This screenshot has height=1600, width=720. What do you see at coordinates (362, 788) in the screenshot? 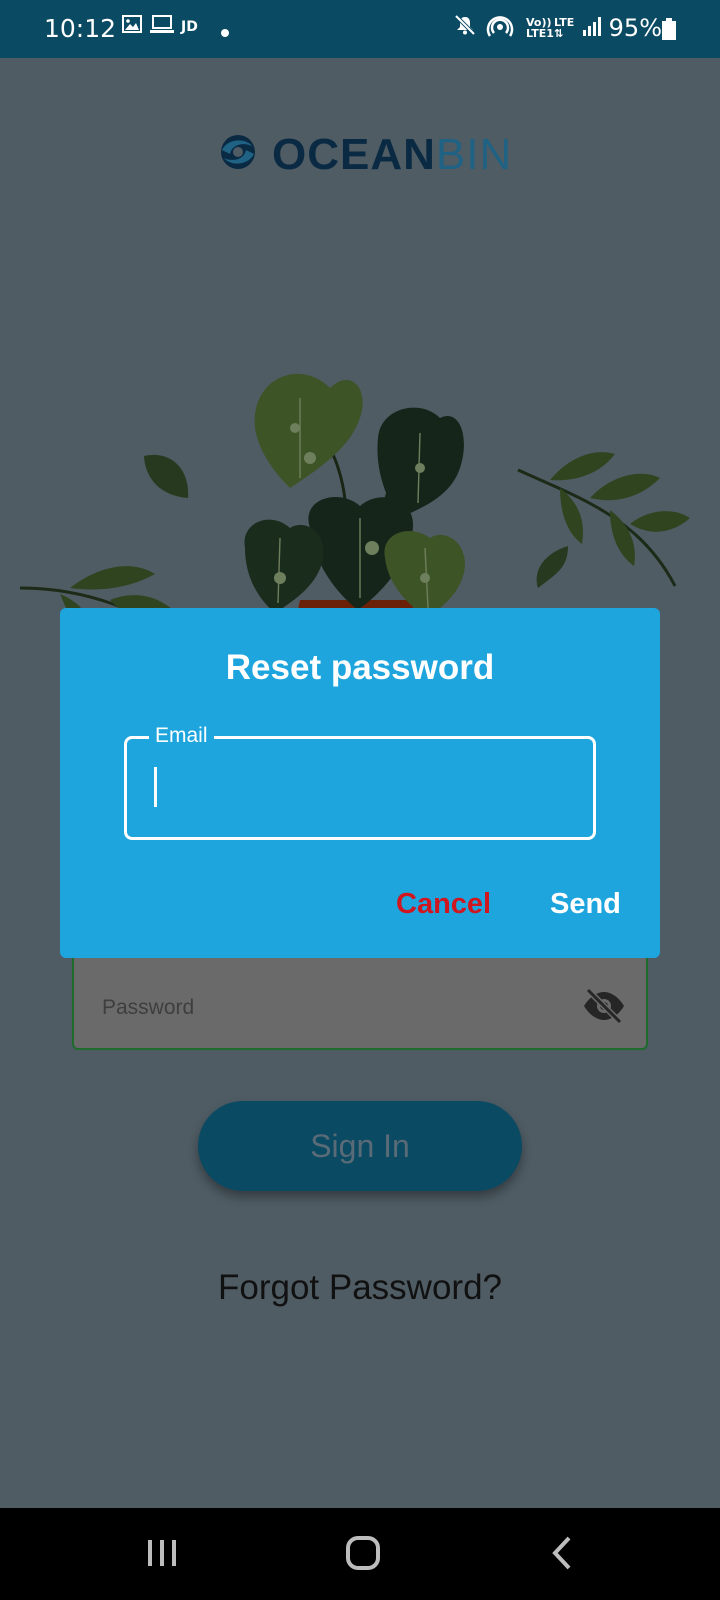
I see `email-input` at bounding box center [362, 788].